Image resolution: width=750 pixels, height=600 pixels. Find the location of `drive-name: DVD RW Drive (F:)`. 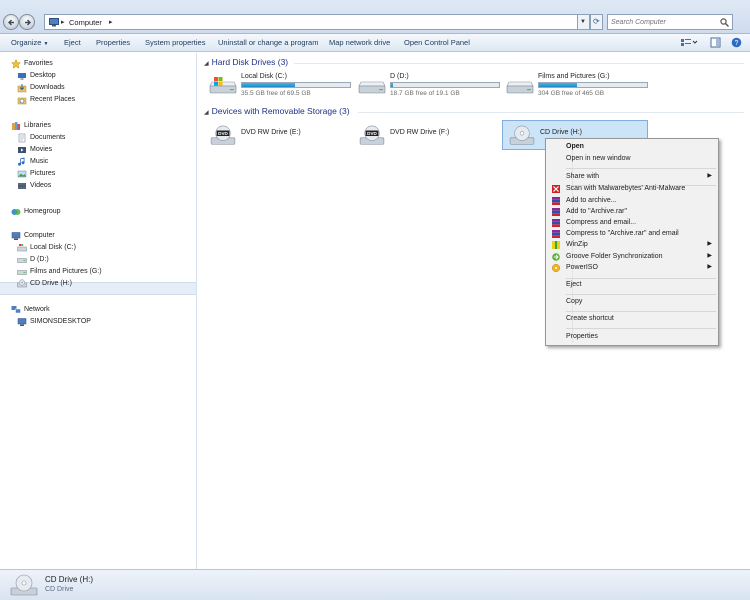

drive-name: DVD RW Drive (F:) is located at coordinates (420, 132).